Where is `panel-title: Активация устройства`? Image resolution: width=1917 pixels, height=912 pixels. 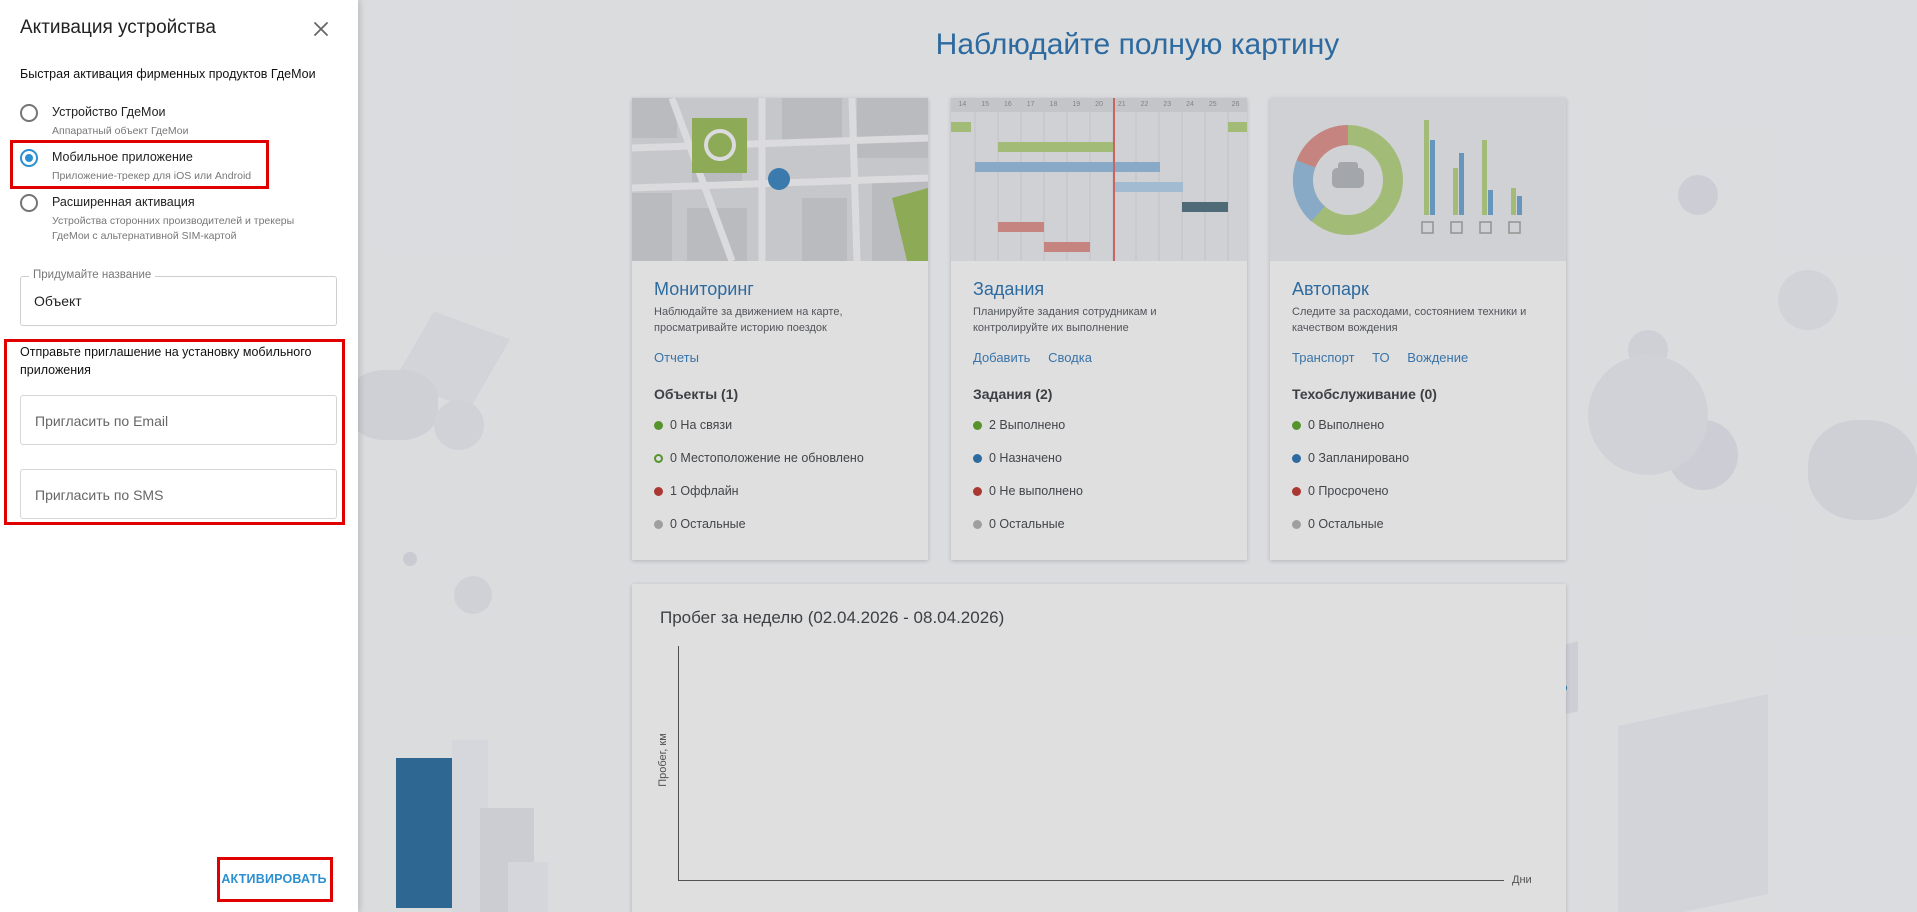
panel-title: Активация устройства is located at coordinates (118, 27).